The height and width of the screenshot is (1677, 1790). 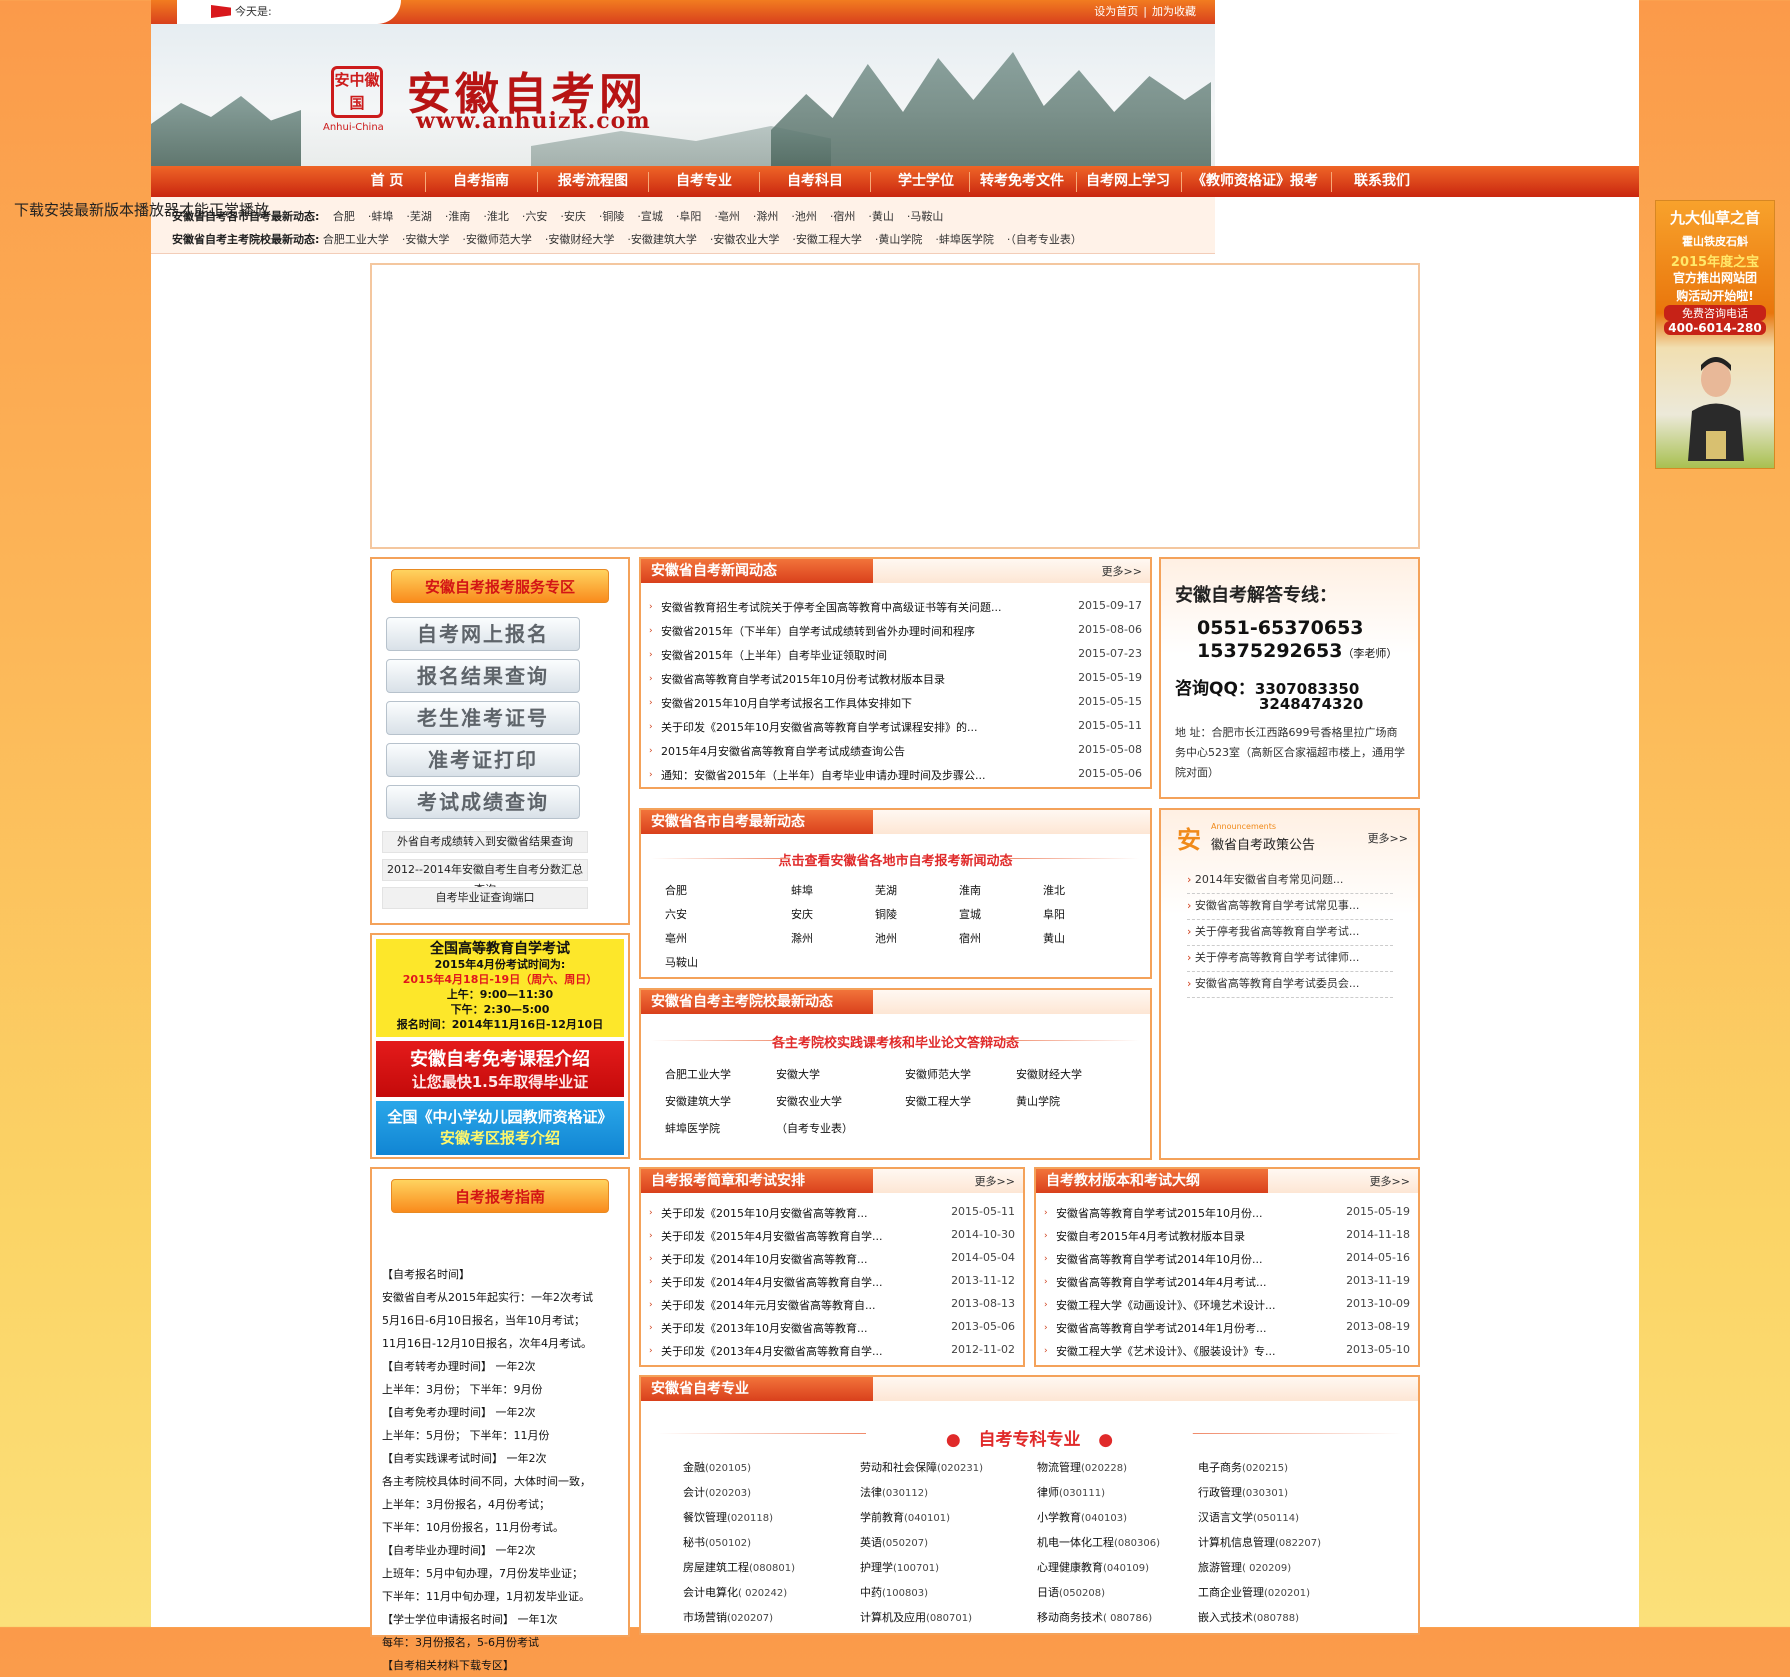 What do you see at coordinates (832, 1353) in the screenshot?
I see `list-item: › 关于印发《2013年4月安徽省高等教育自学... 2012-11-02` at bounding box center [832, 1353].